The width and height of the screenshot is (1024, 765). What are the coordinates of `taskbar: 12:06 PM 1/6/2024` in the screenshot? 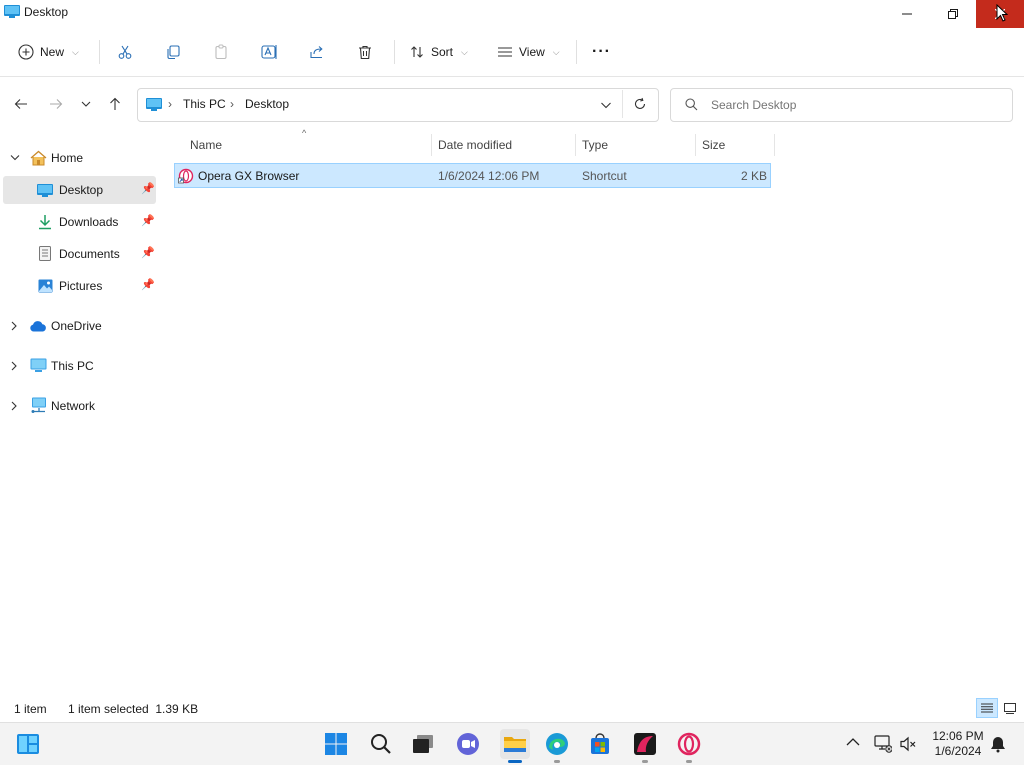 It's located at (512, 743).